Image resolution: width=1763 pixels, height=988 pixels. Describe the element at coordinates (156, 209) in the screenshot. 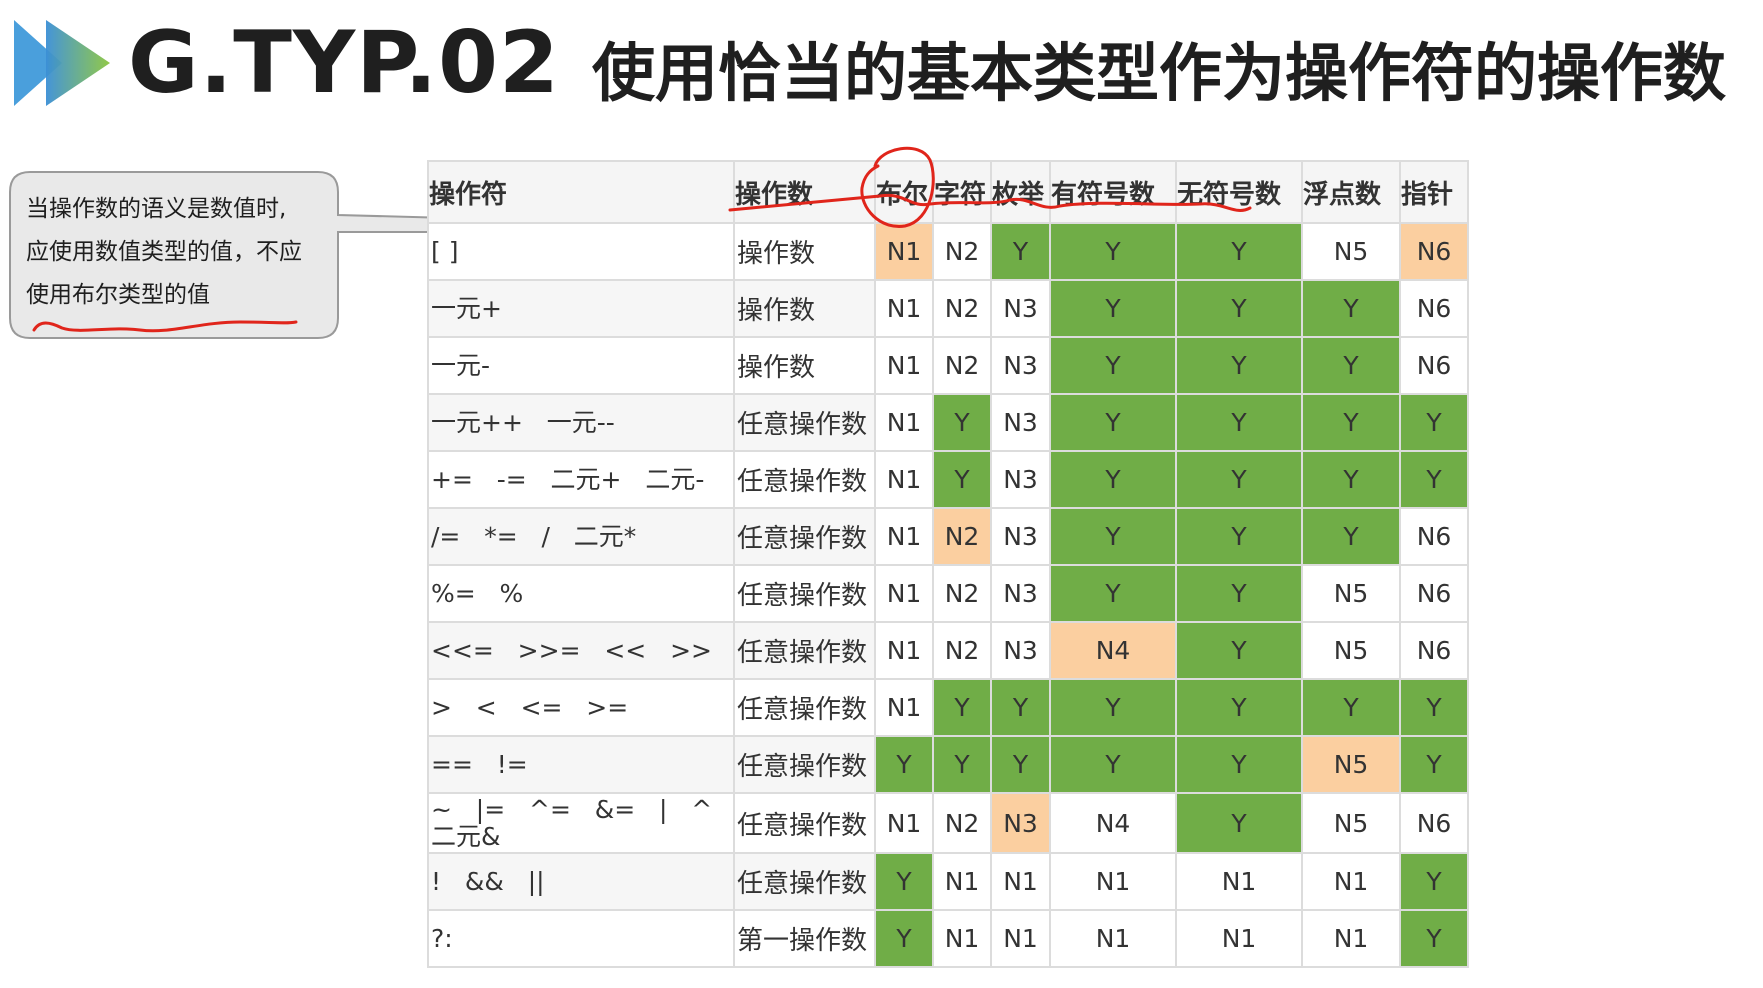

I see `callout-line: 当操作数的语义是数值时,` at that location.